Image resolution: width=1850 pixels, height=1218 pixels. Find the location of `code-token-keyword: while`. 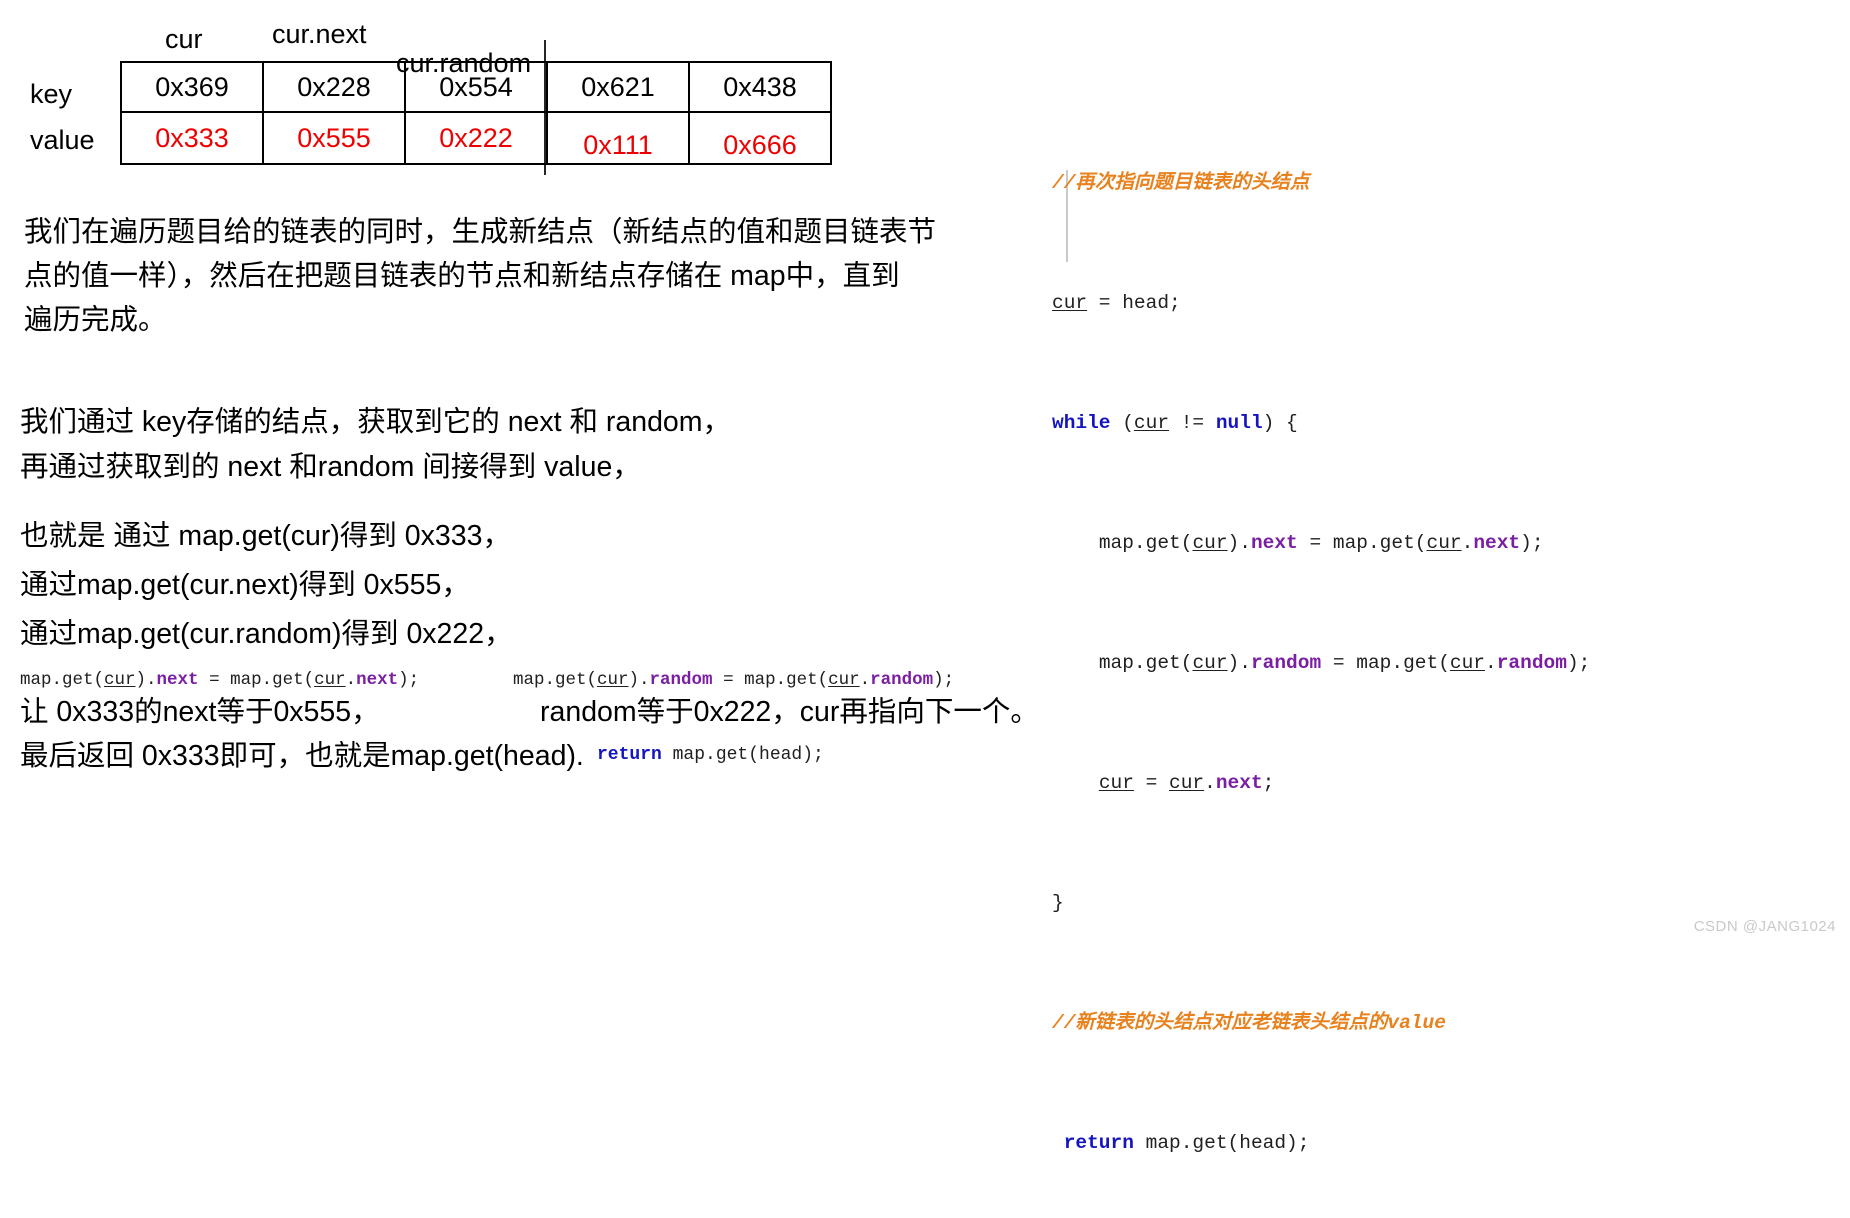

code-token-keyword: while is located at coordinates (1081, 423).